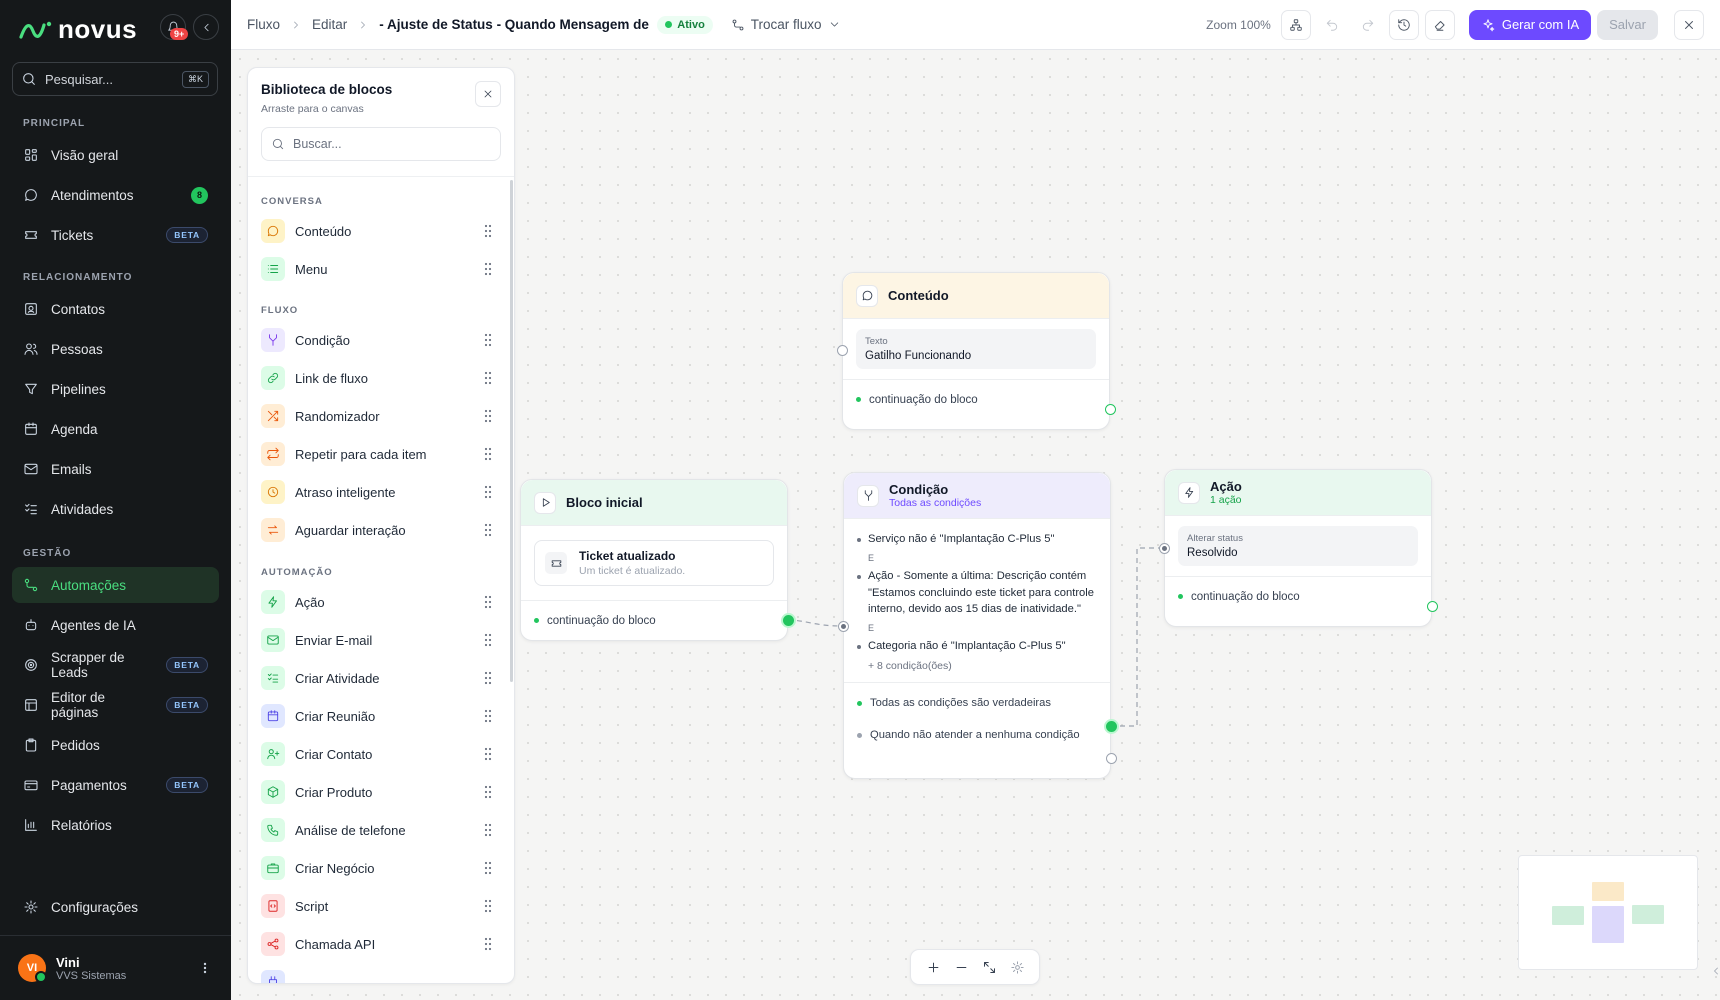  I want to click on library-item-analise-telefone: Análise de telefone, so click(377, 830).